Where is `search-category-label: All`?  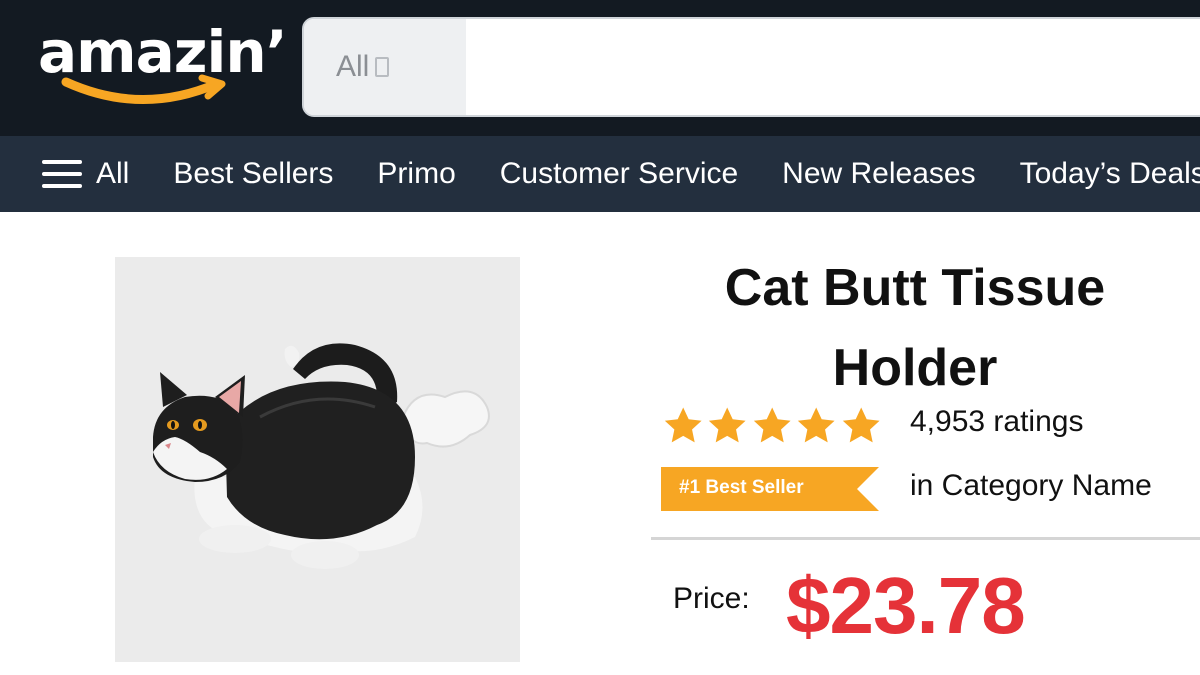
search-category-label: All is located at coordinates (353, 66).